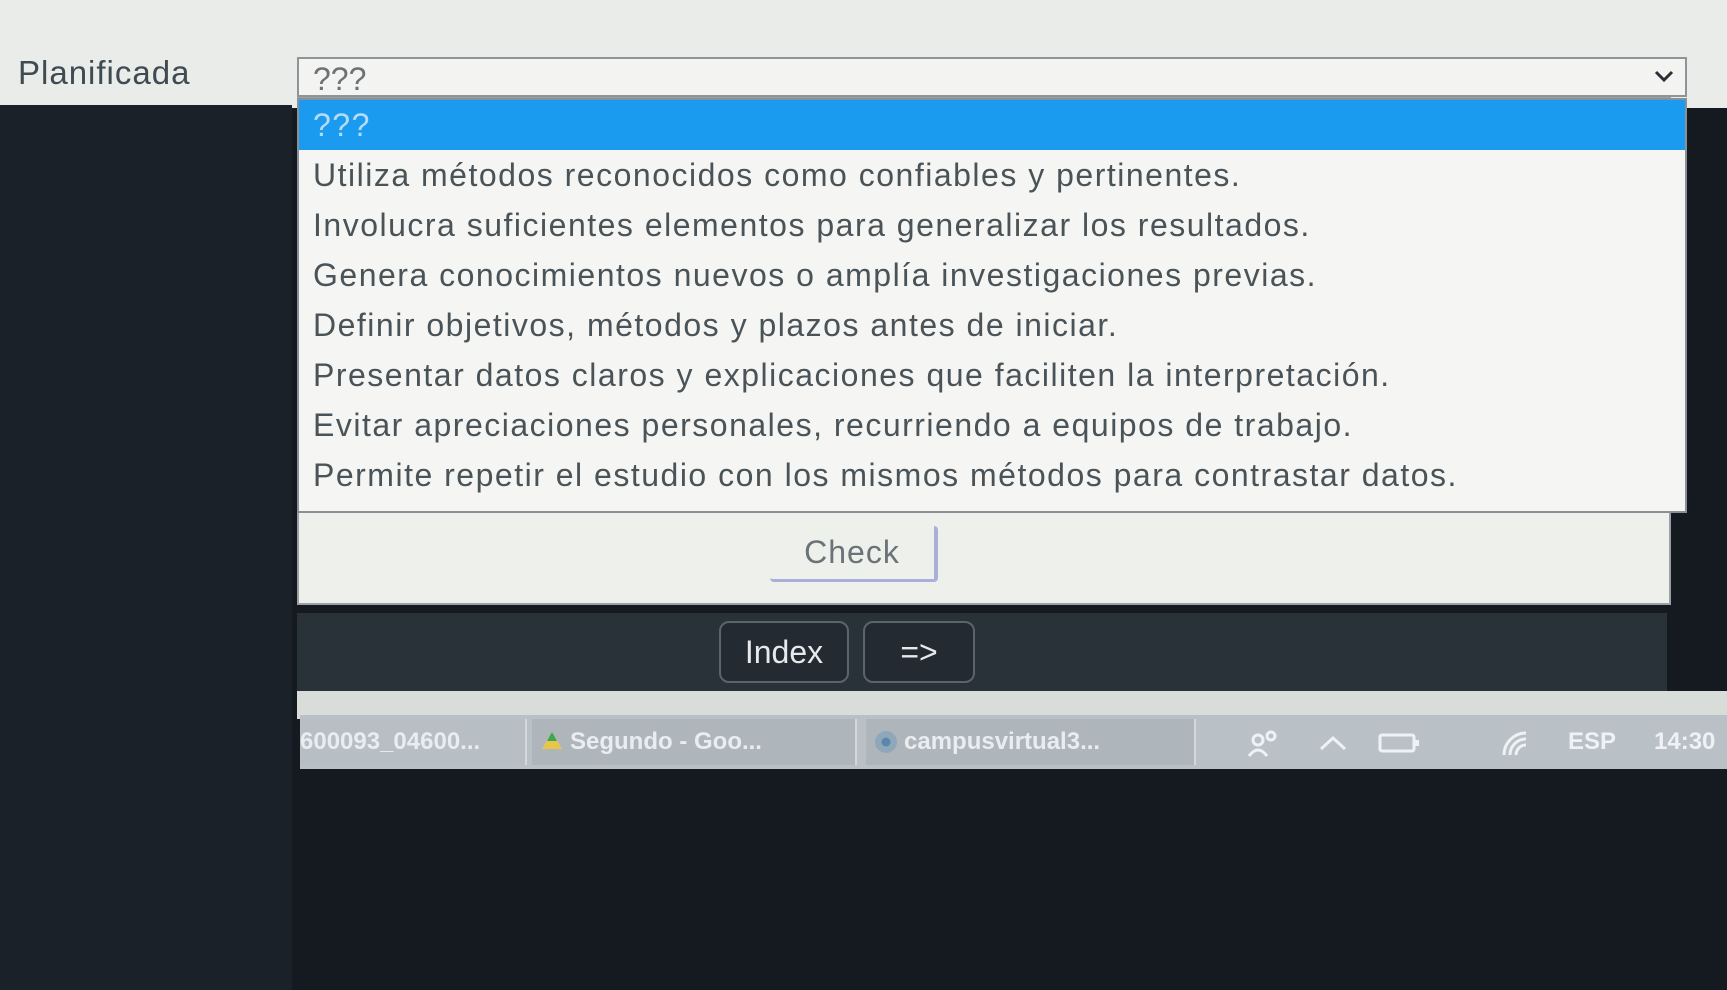  What do you see at coordinates (1592, 742) in the screenshot?
I see `language-indicator: ESP` at bounding box center [1592, 742].